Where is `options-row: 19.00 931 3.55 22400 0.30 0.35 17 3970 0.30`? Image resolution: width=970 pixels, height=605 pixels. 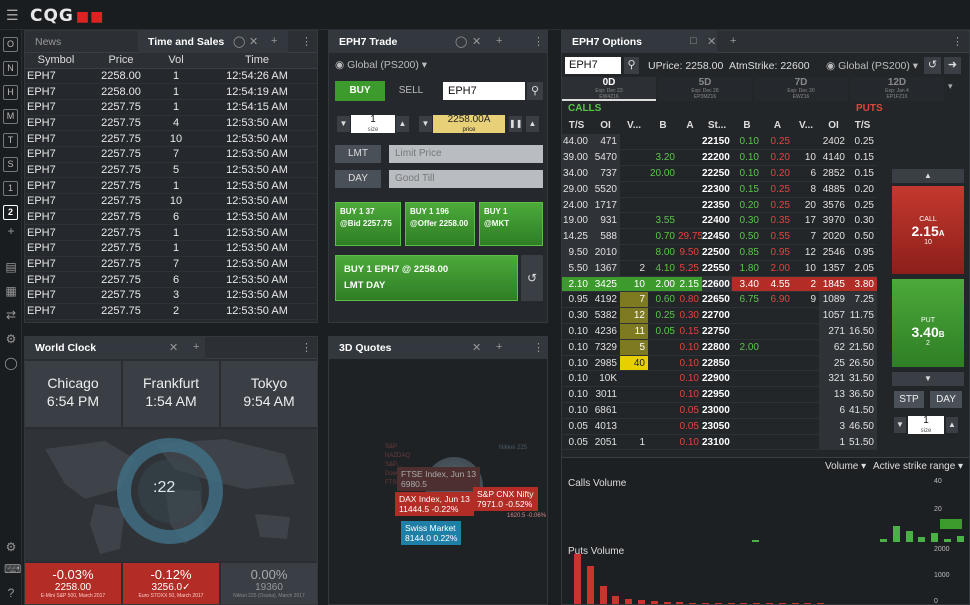
options-row: 19.00 931 3.55 22400 0.30 0.35 17 3970 0.30 is located at coordinates (719, 221).